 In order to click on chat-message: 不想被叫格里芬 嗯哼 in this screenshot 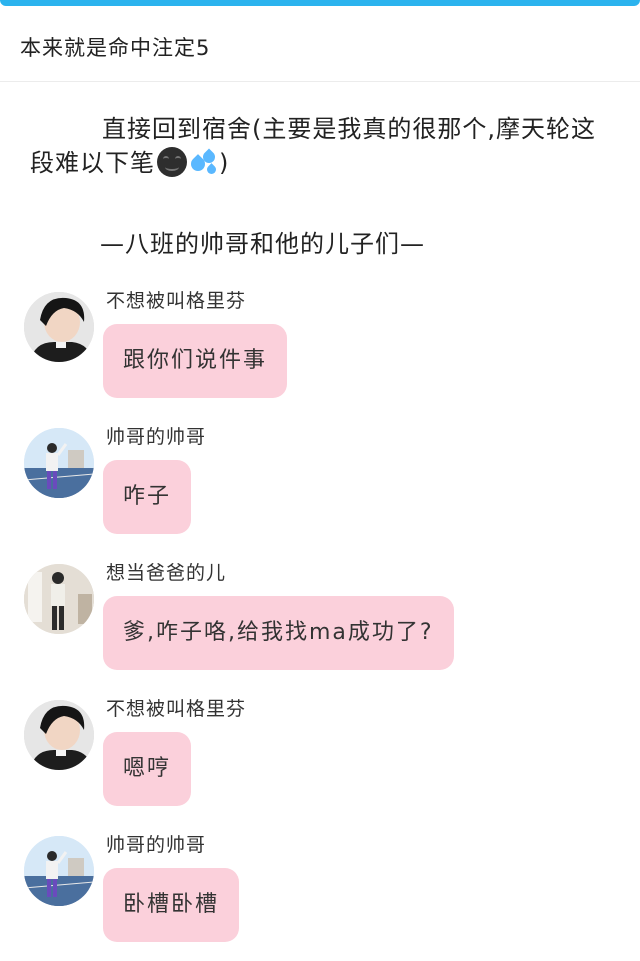, I will do `click(320, 759)`.